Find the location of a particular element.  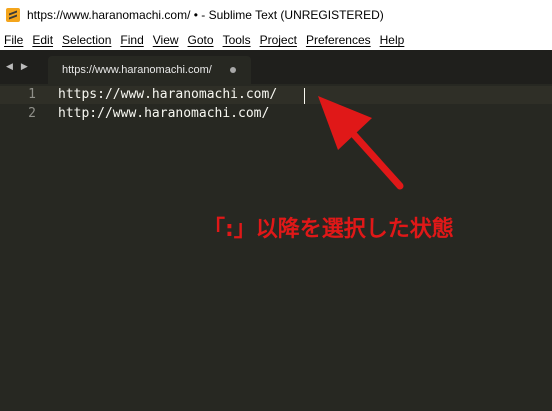

annotation-label: 「:」以降を選択した状態 is located at coordinates (328, 229).